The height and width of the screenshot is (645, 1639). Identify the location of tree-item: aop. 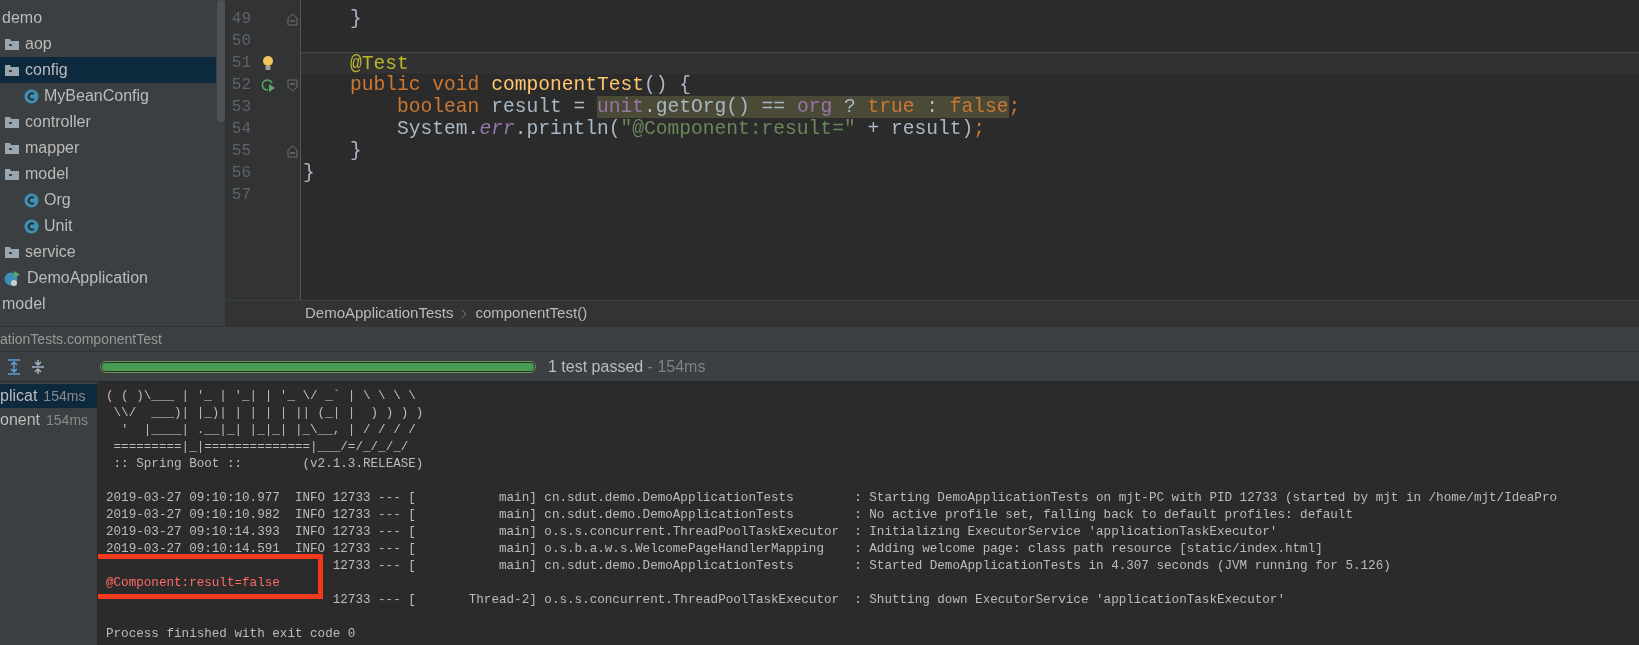
(108, 44).